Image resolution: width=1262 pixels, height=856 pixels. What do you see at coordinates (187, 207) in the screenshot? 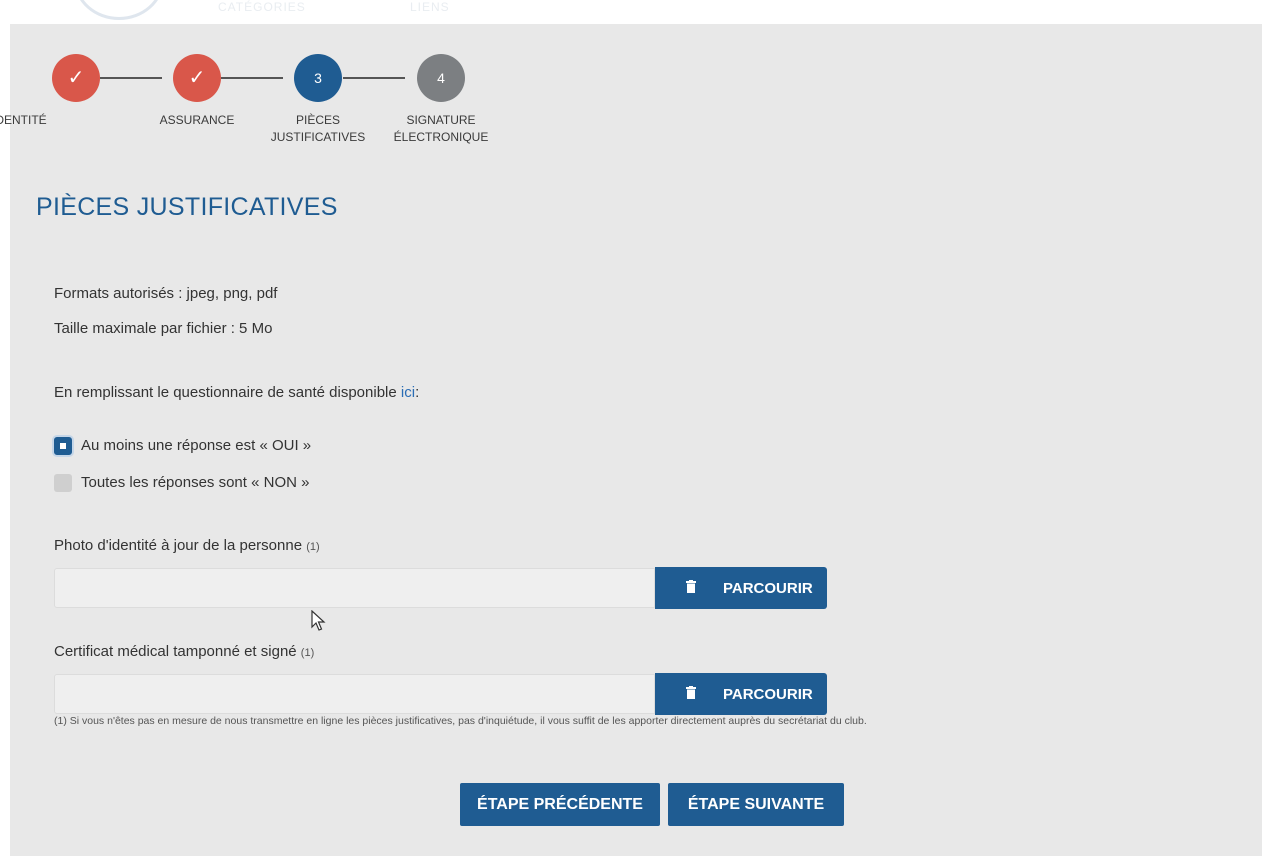
I see `section-title: PIÈCES JUSTIFICATIVES` at bounding box center [187, 207].